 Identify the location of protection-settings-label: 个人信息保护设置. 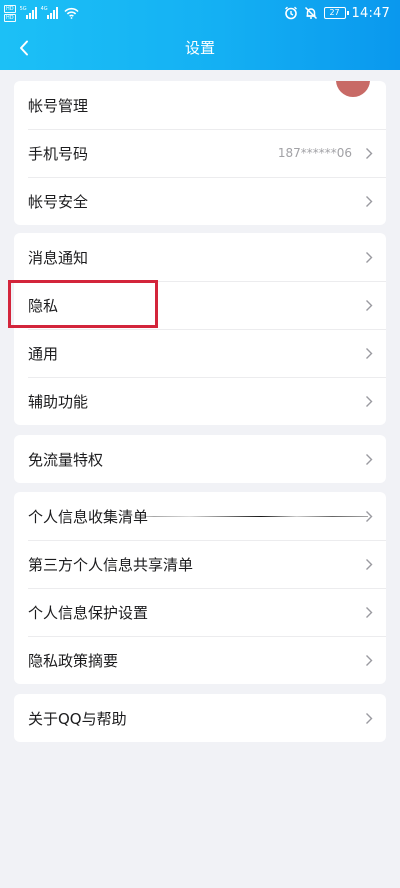
(88, 612).